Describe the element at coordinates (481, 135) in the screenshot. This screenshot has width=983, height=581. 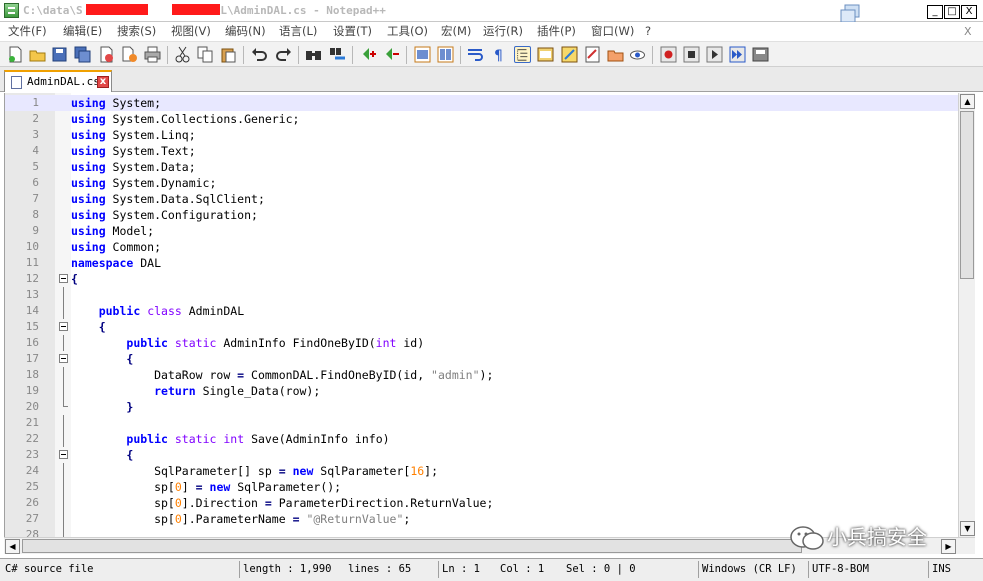
I see `code-line: 3 using System.Linq;` at that location.